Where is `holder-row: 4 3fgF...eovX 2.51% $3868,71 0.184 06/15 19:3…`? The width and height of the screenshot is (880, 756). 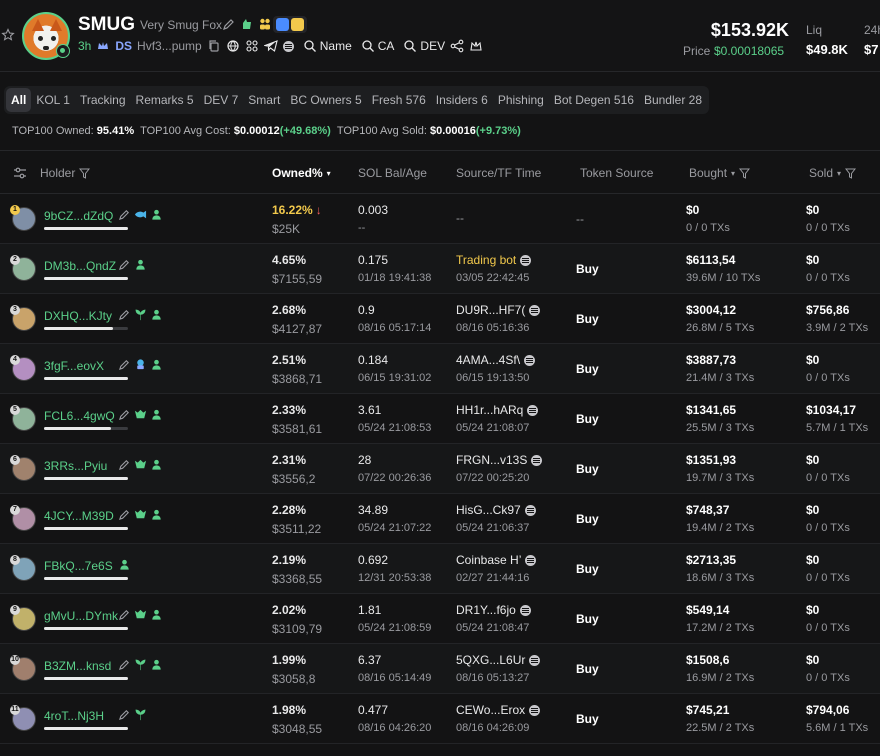 holder-row: 4 3fgF...eovX 2.51% $3868,71 0.184 06/15 19:3… is located at coordinates (440, 369).